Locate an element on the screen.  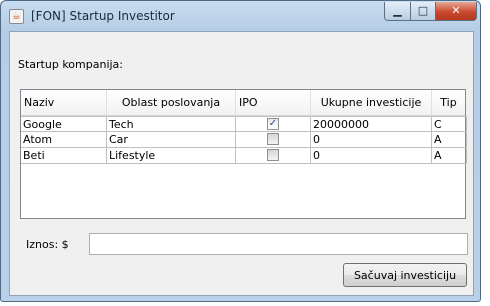
close-button: ✕ is located at coordinates (456, 11).